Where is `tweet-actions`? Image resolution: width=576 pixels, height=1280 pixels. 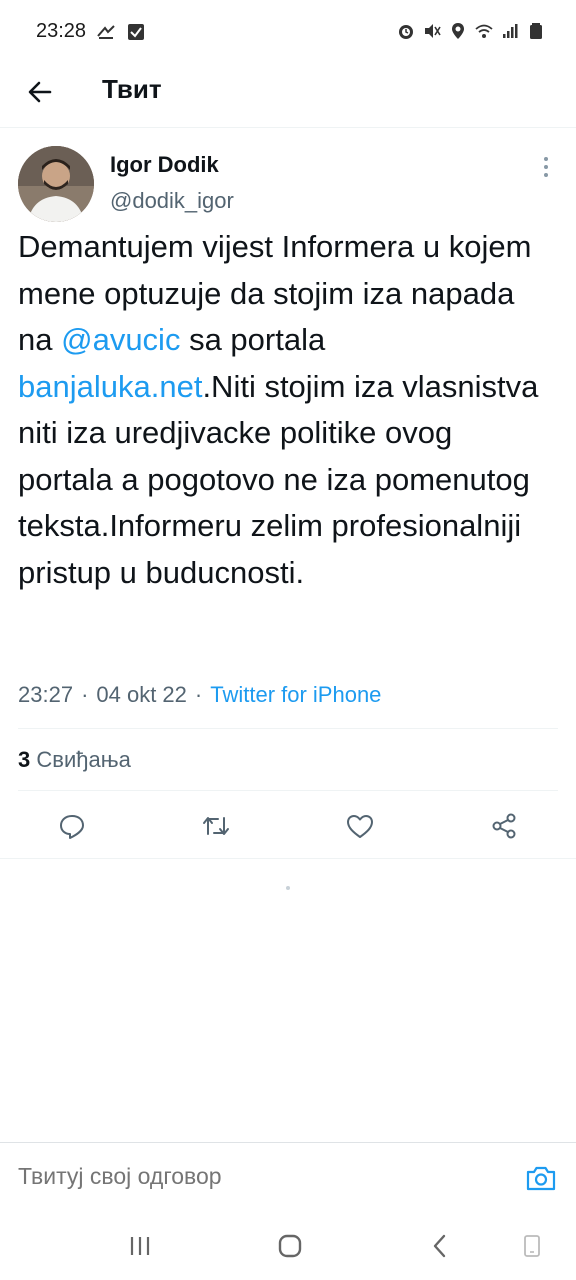 tweet-actions is located at coordinates (288, 830).